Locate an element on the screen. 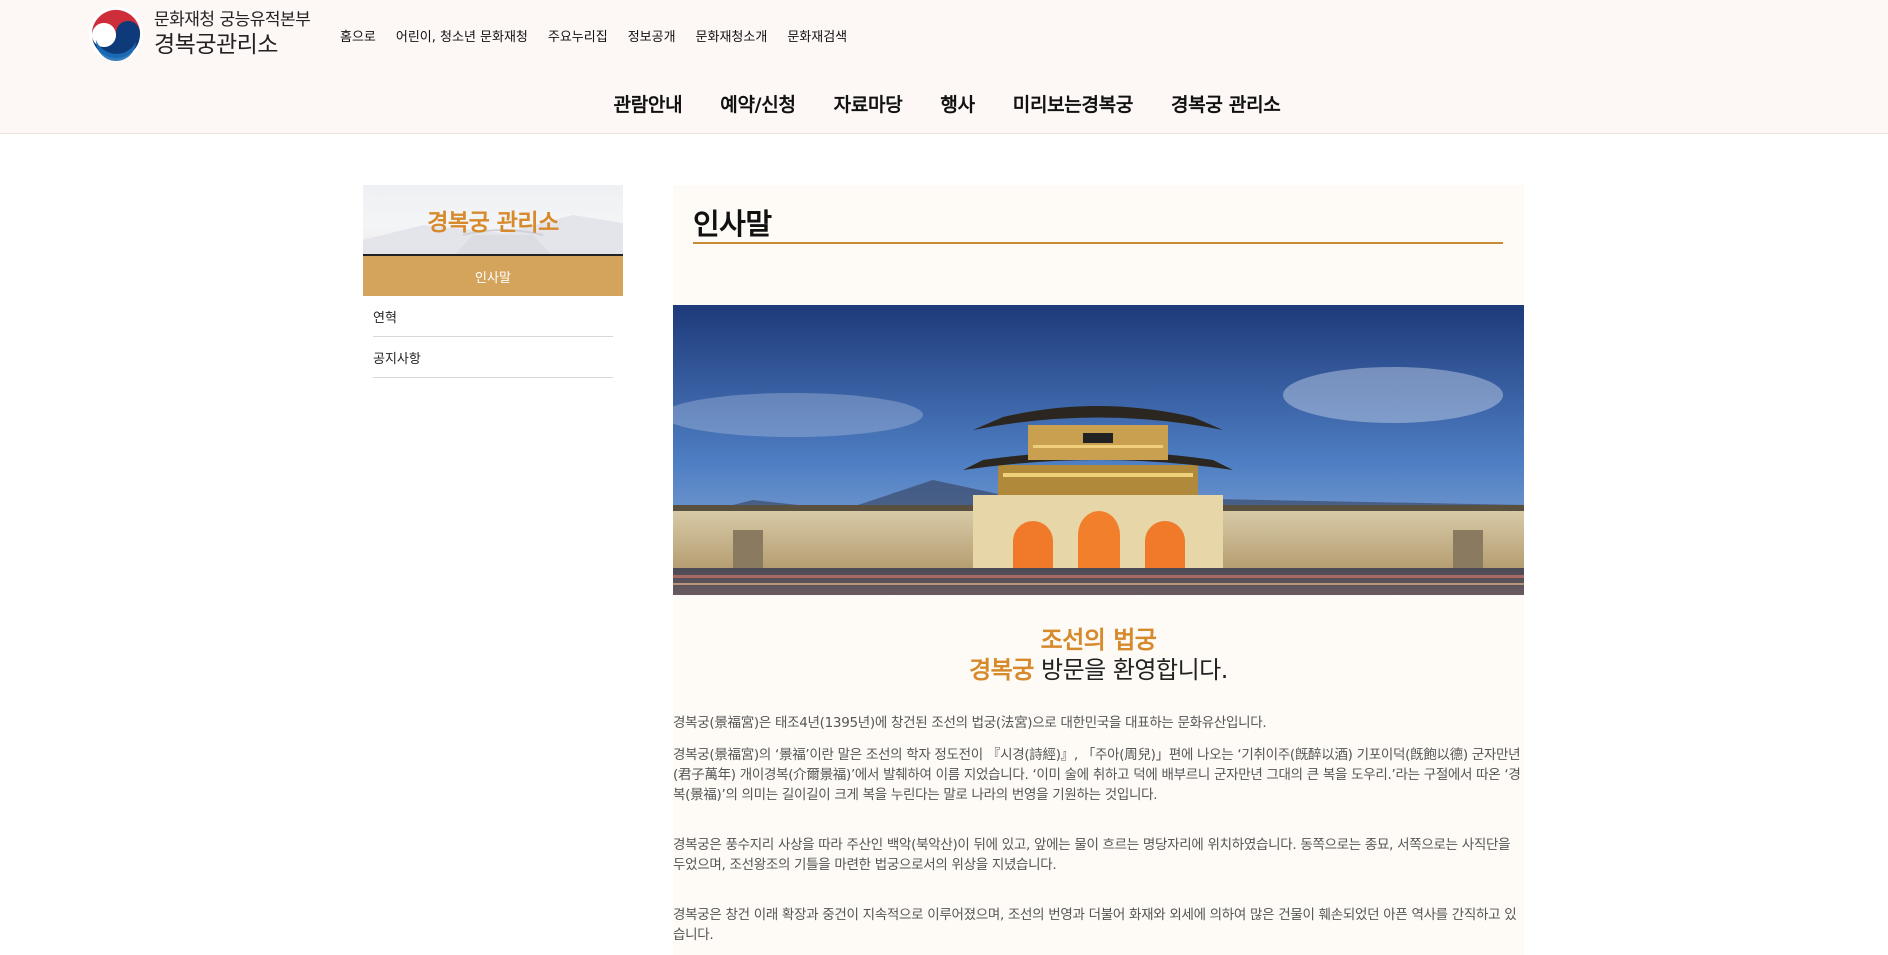 This screenshot has height=955, width=1888. title-divider is located at coordinates (1098, 243).